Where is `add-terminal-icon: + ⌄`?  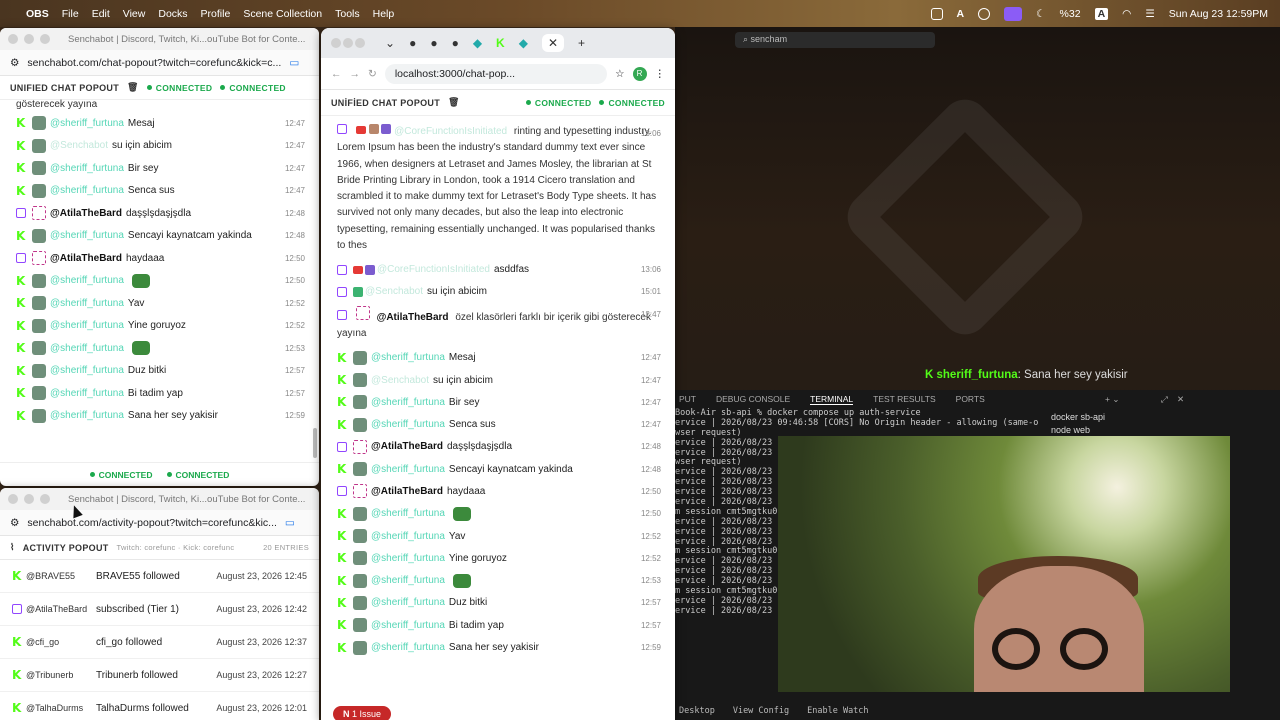 add-terminal-icon: + ⌄ is located at coordinates (1112, 399).